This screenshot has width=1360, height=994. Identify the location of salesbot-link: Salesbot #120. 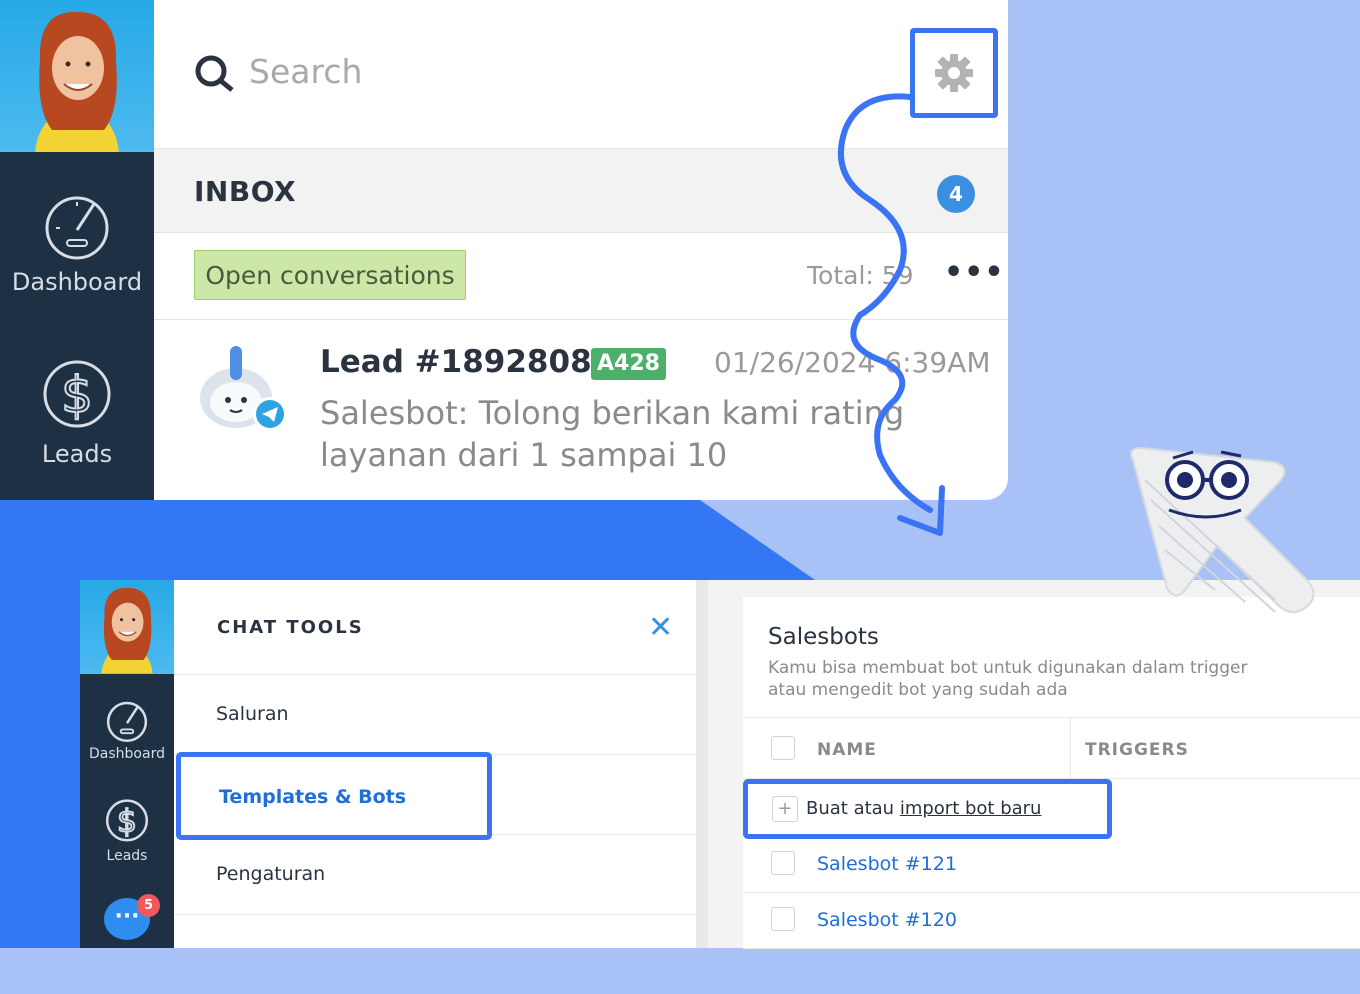
(887, 920).